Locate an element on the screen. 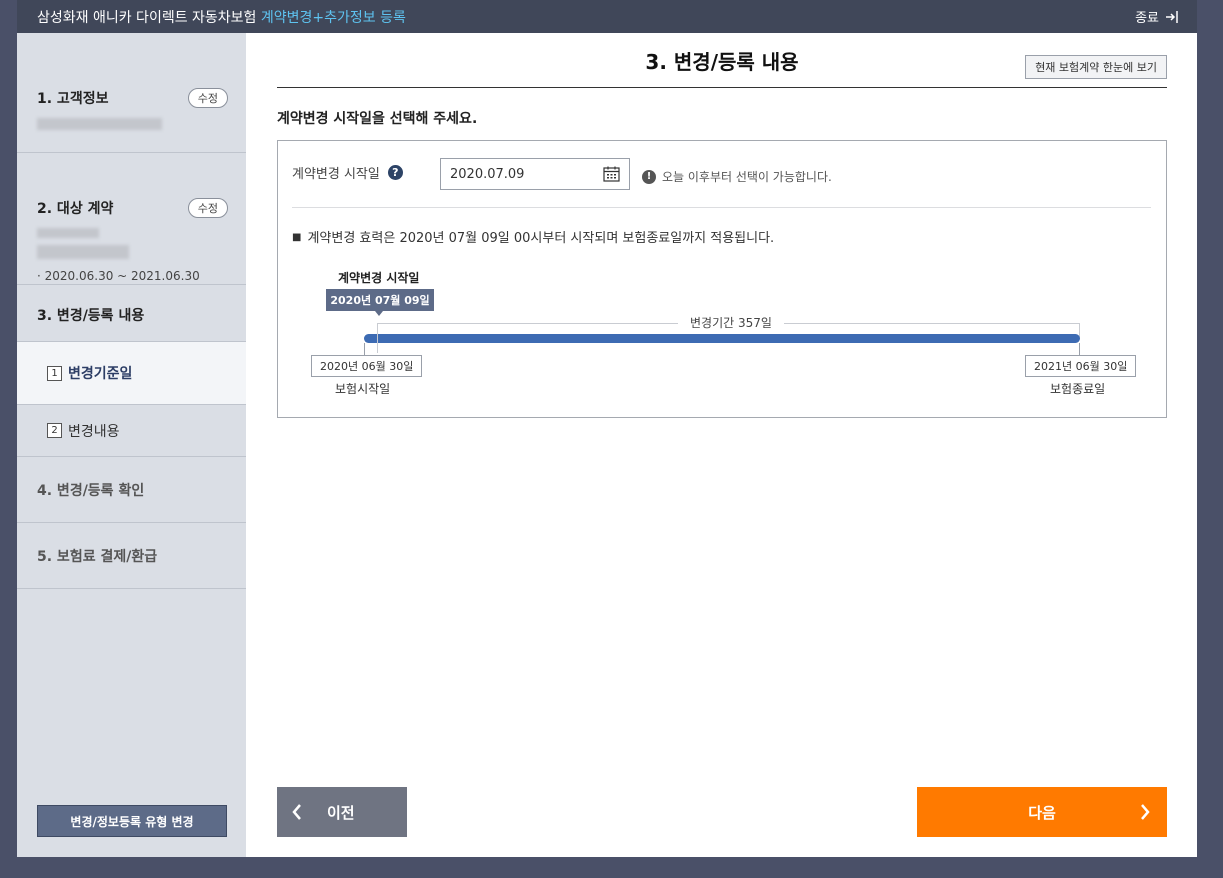 Image resolution: width=1223 pixels, height=878 pixels. step-label: 1. 고객정보 is located at coordinates (73, 99).